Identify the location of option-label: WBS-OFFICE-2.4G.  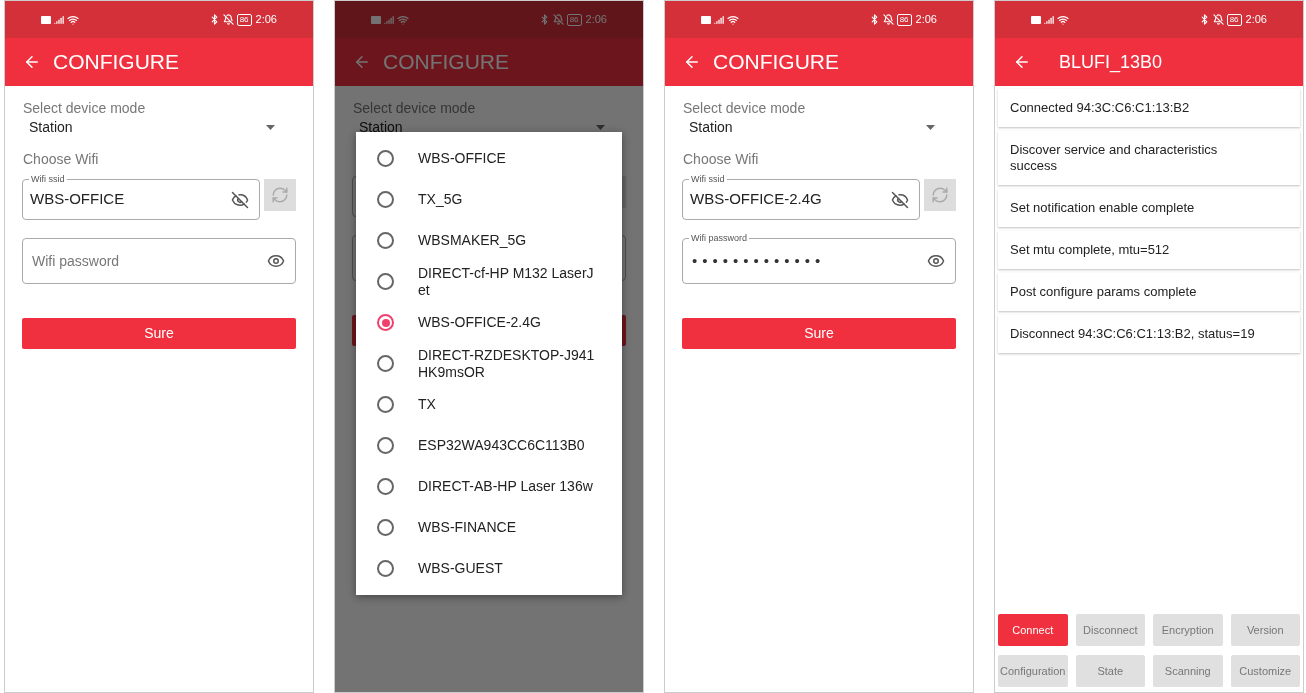
(479, 322).